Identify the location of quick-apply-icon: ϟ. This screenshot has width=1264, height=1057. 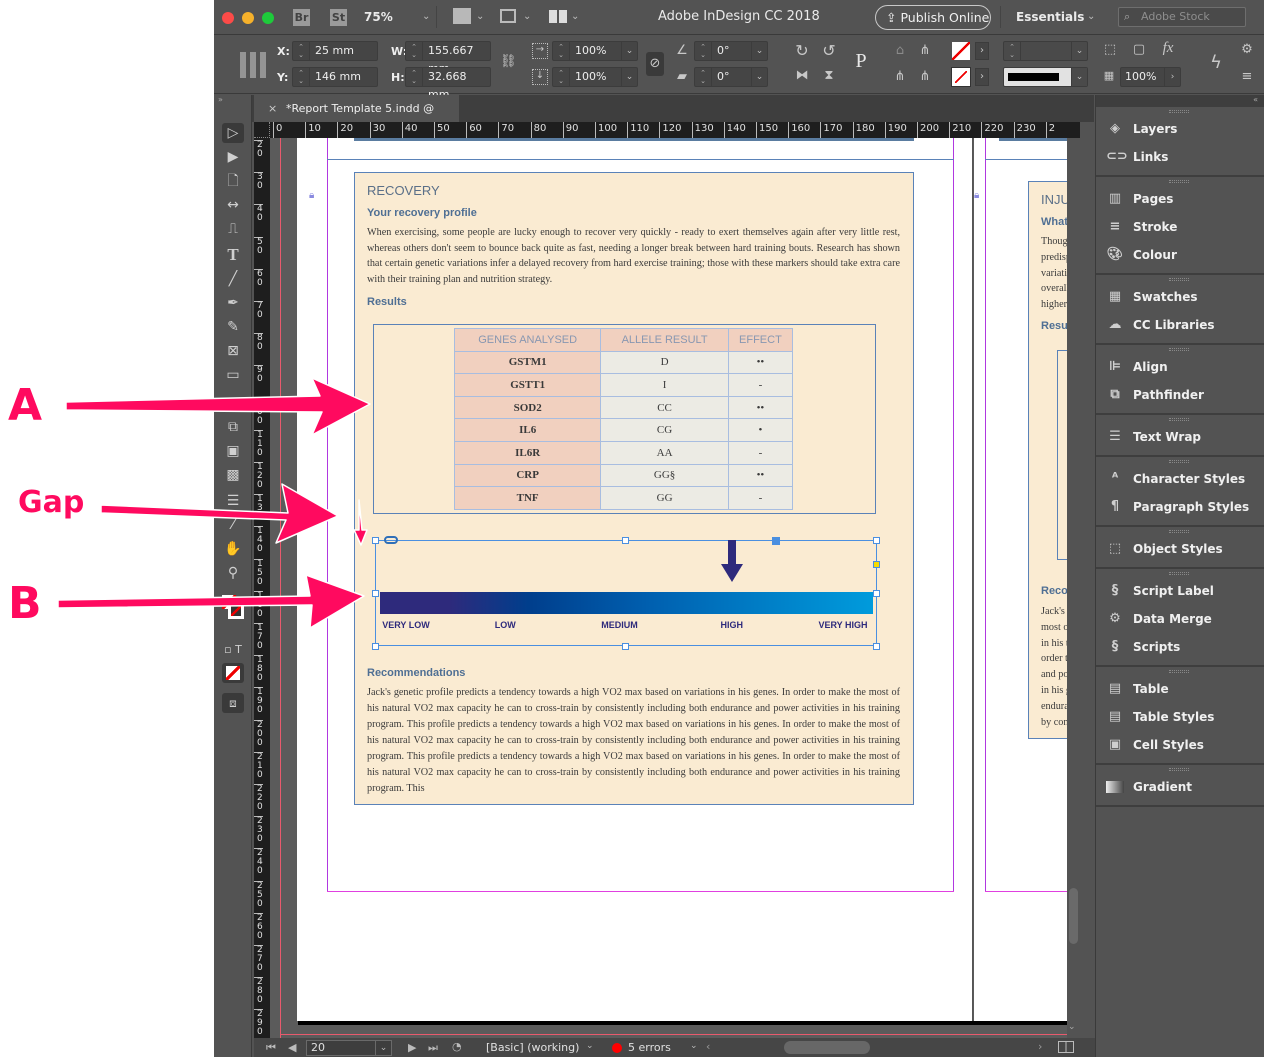
(1216, 62).